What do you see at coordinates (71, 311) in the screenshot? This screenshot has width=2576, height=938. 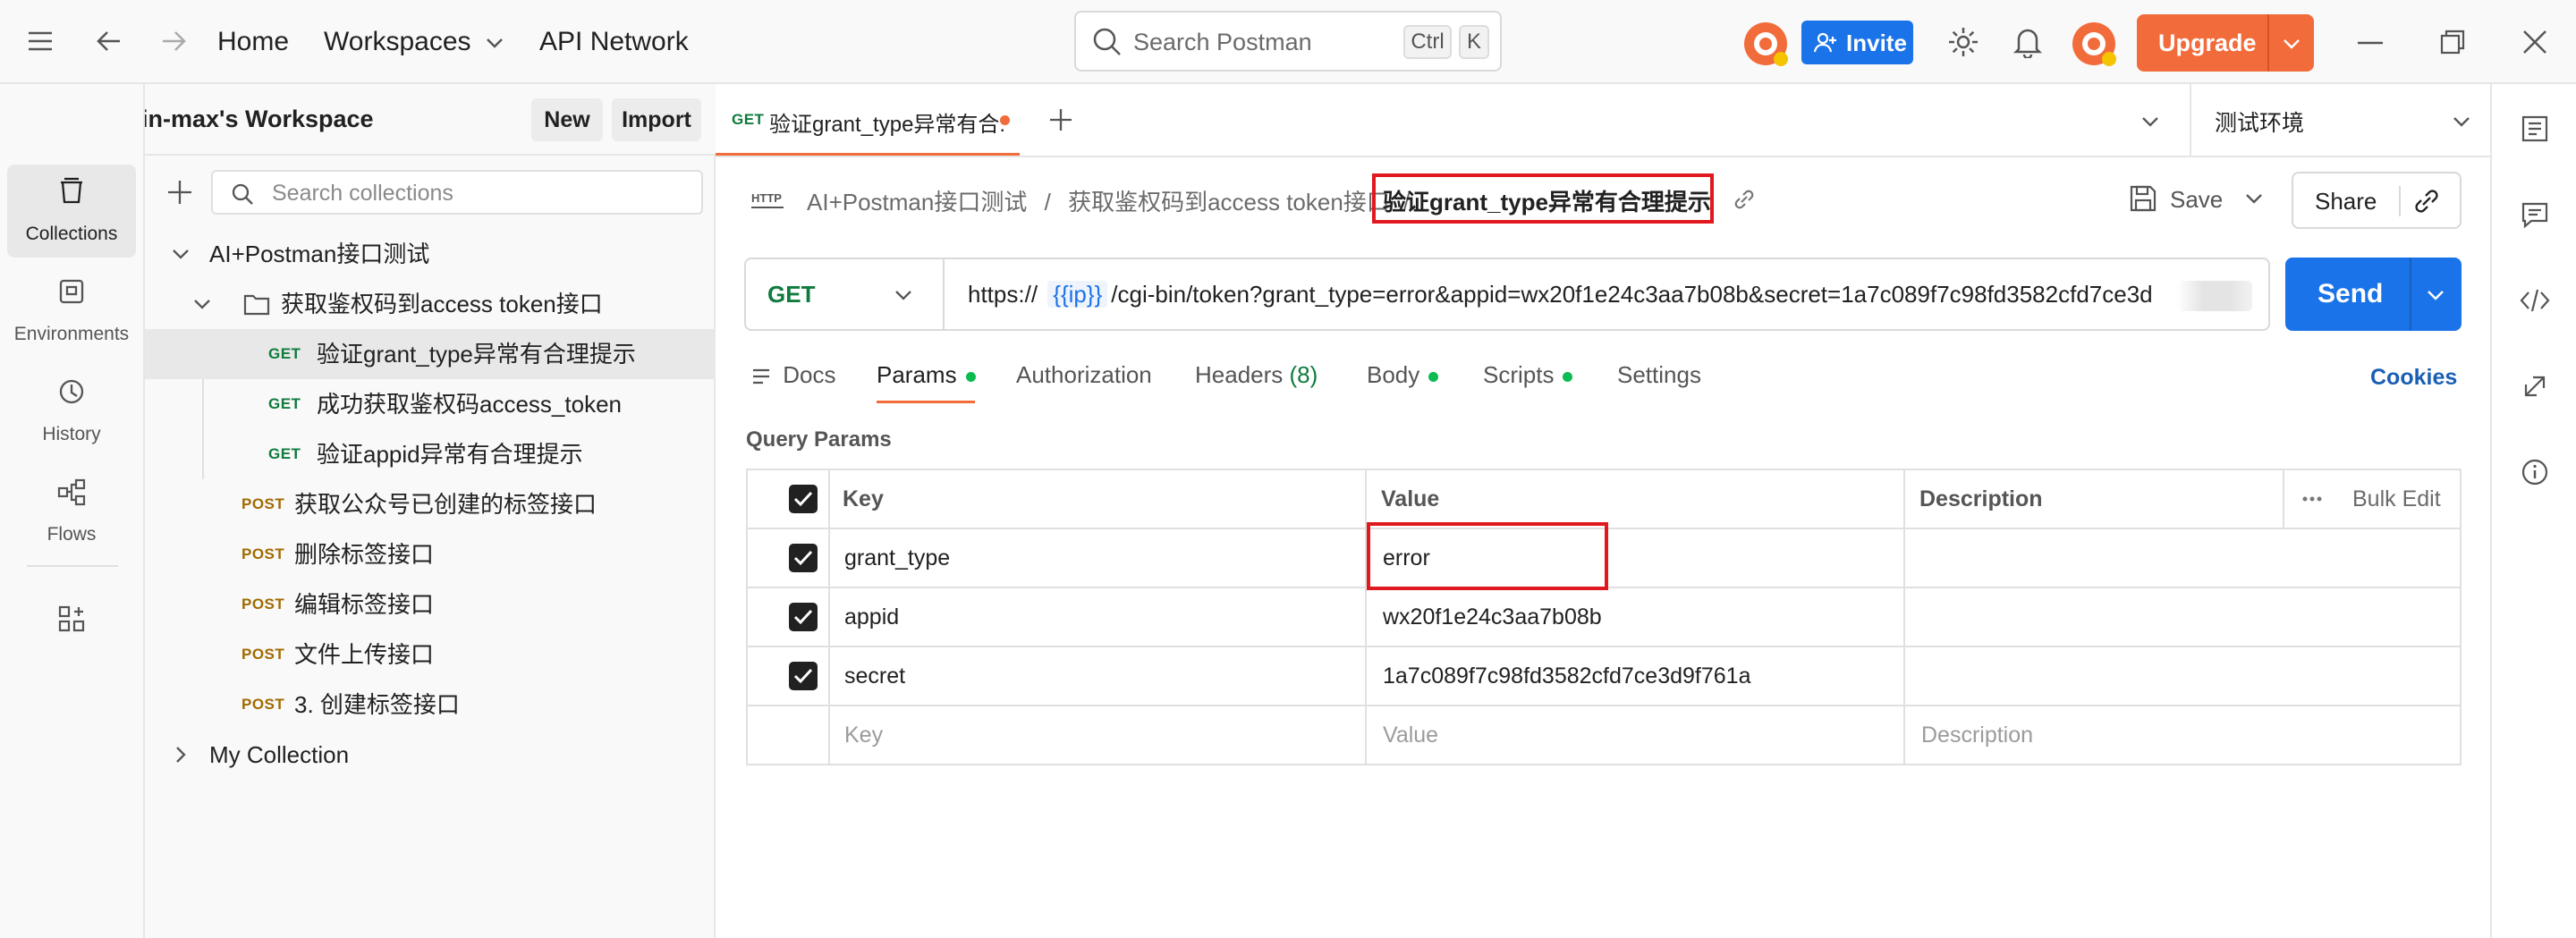 I see `rail-environments: Environments` at bounding box center [71, 311].